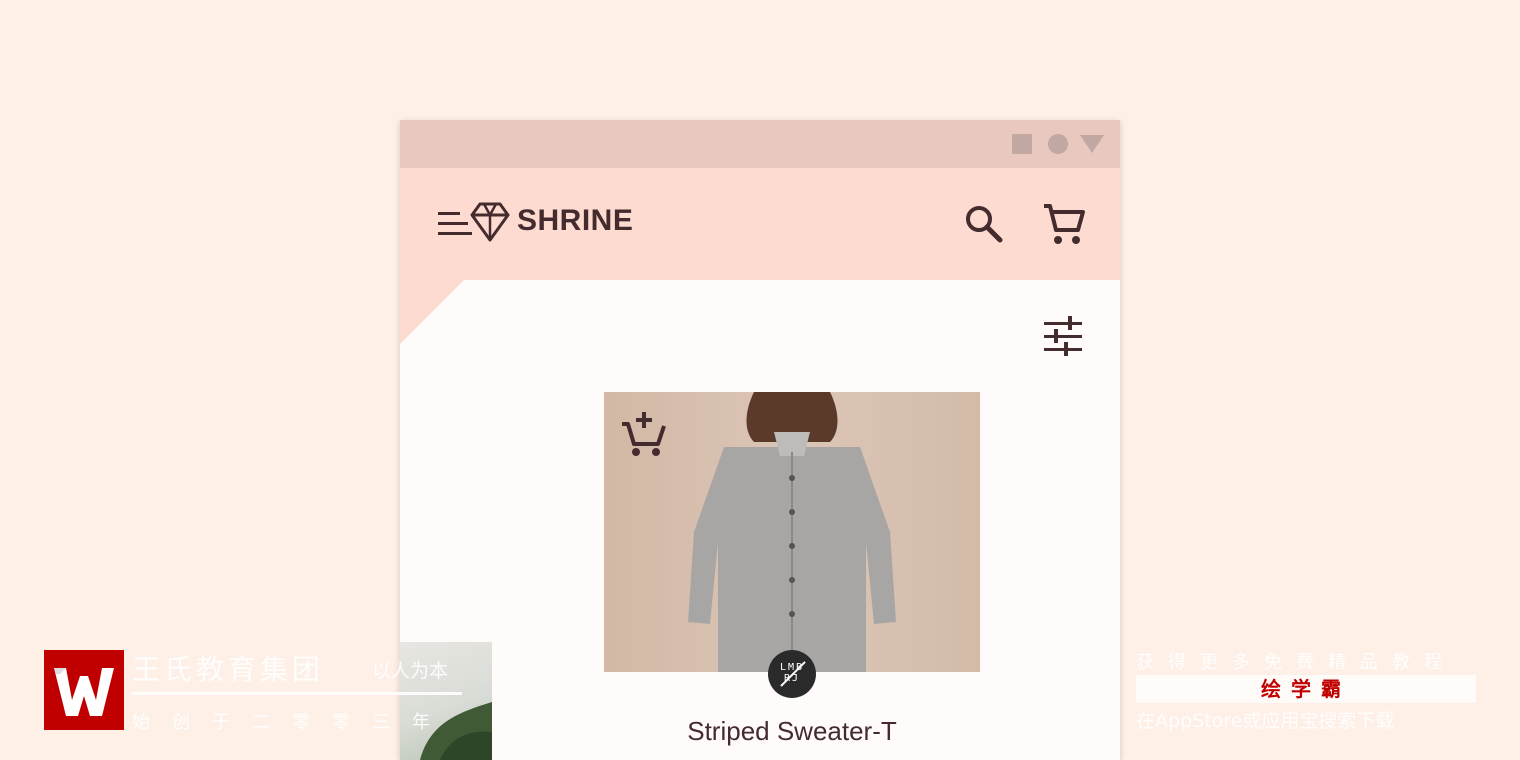 The image size is (1520, 760). Describe the element at coordinates (792, 731) in the screenshot. I see `product-title: Striped Sweater-T` at that location.